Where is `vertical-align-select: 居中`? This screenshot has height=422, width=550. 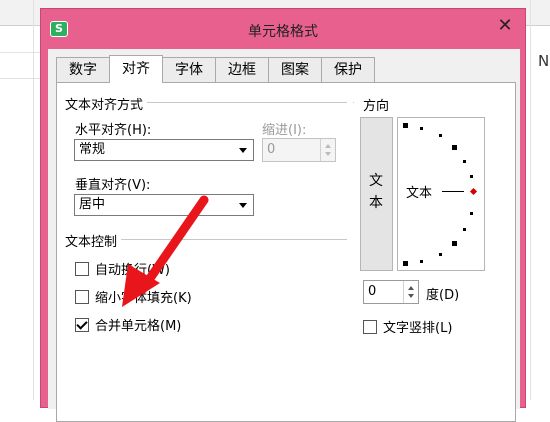 vertical-align-select: 居中 is located at coordinates (164, 205).